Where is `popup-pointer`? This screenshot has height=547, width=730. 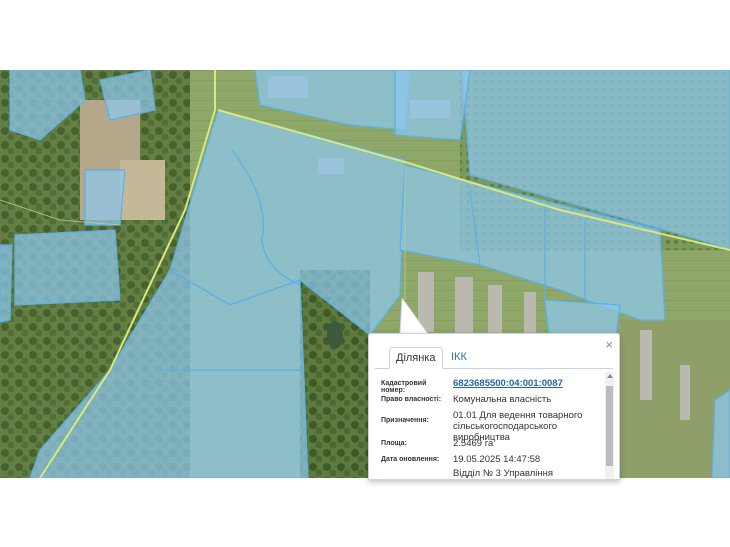
popup-pointer is located at coordinates (414, 316).